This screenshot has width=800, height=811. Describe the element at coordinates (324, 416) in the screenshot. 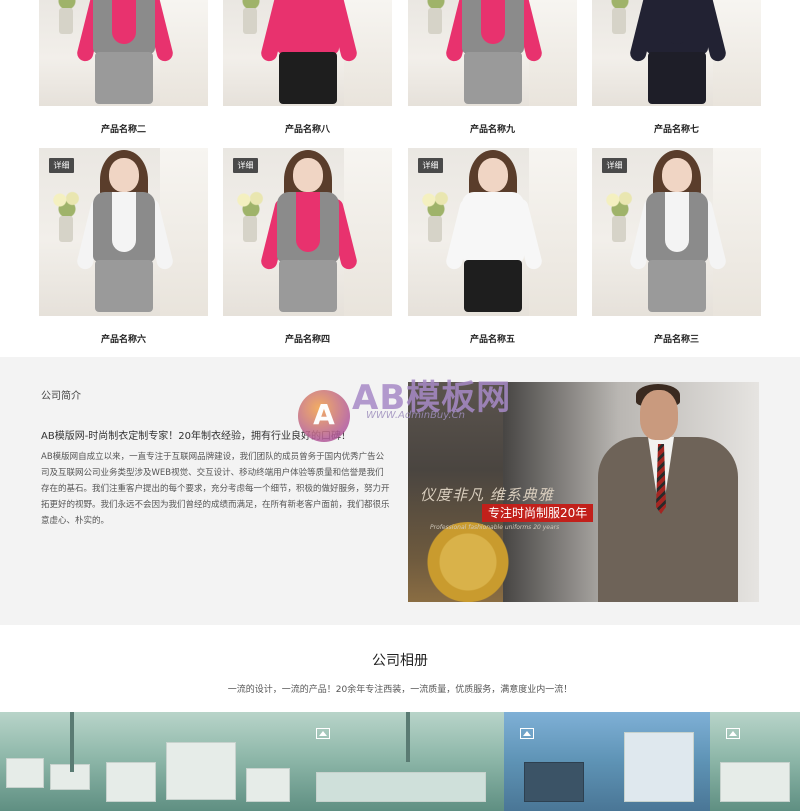

I see `watermark-logo-icon: A` at that location.